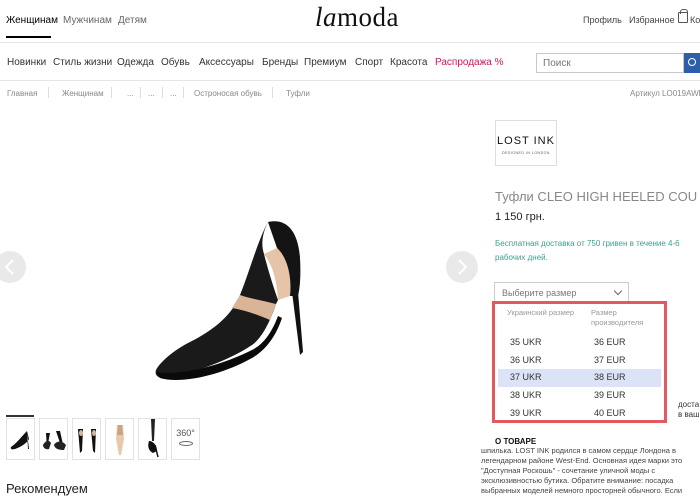 The width and height of the screenshot is (700, 500). Describe the element at coordinates (520, 217) in the screenshot. I see `product-price: 1 150 грн.` at that location.